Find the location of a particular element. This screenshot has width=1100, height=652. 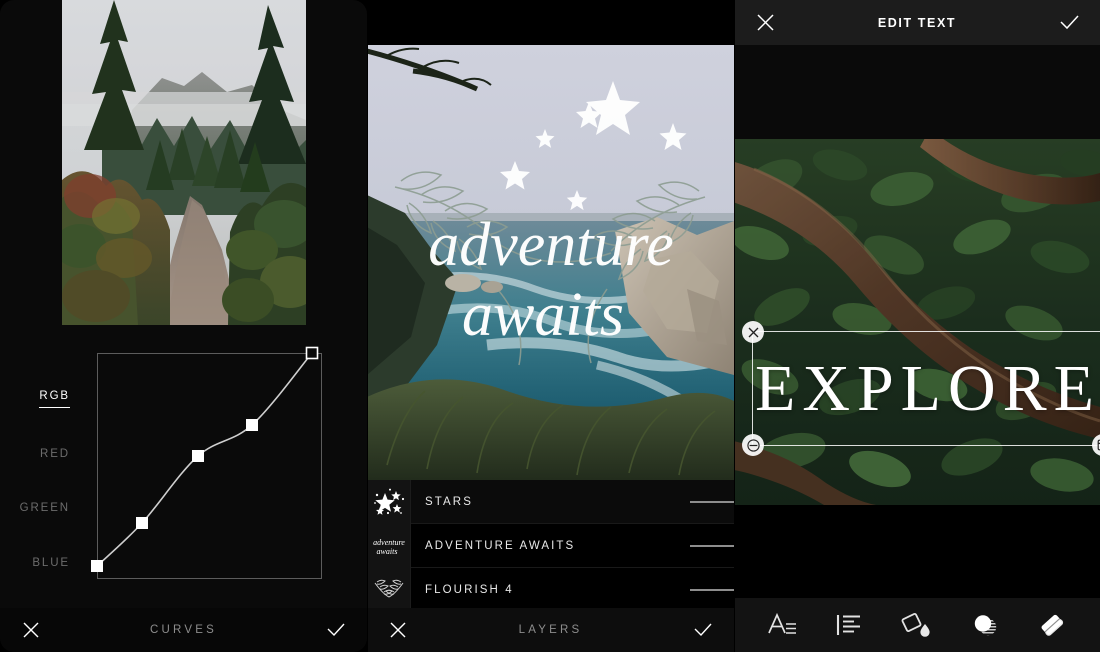

opacity-icon is located at coordinates (985, 625).